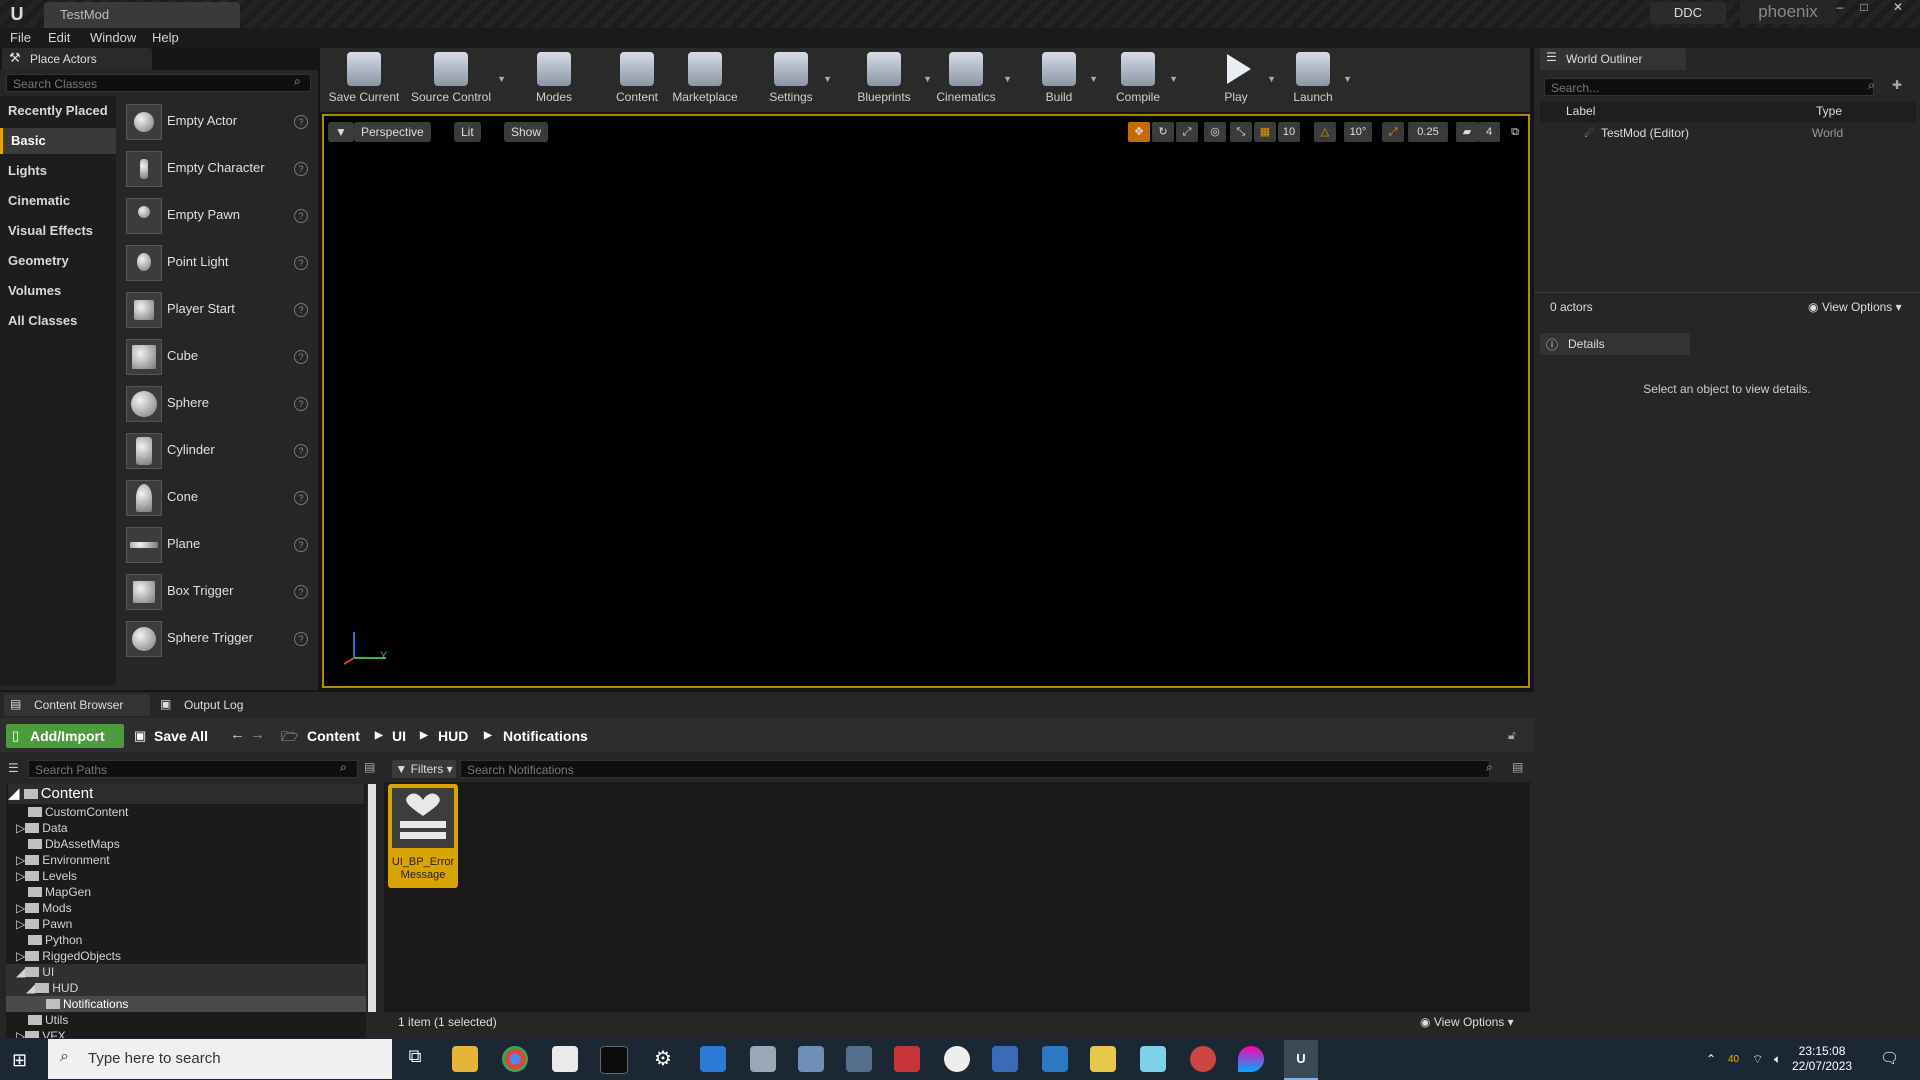  What do you see at coordinates (217, 592) in the screenshot?
I see `actor-box-trigger: Box Trigger?` at bounding box center [217, 592].